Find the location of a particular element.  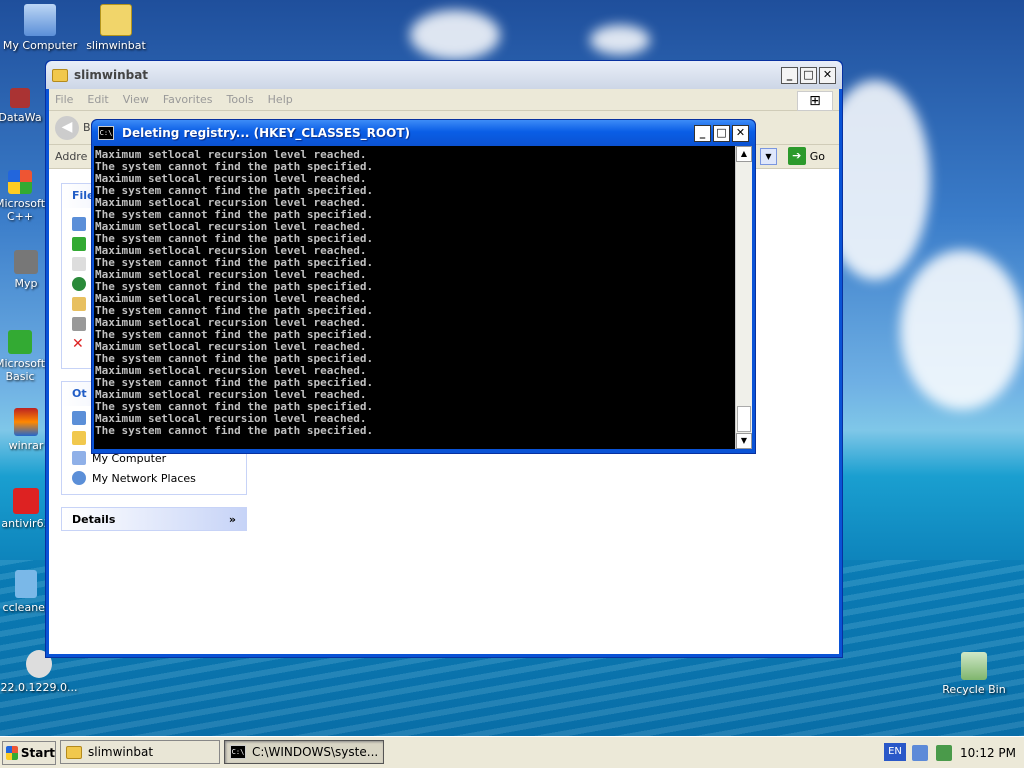

menu-edit: Edit is located at coordinates (97, 99).